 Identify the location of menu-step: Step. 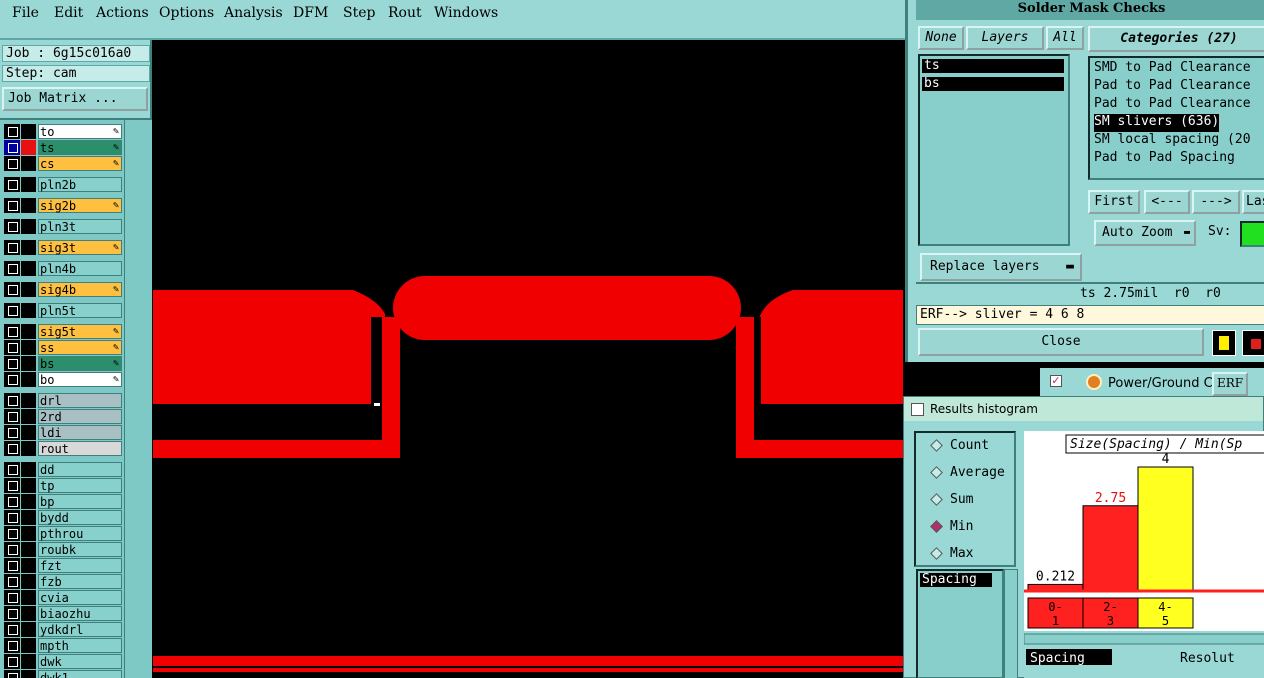
(359, 13).